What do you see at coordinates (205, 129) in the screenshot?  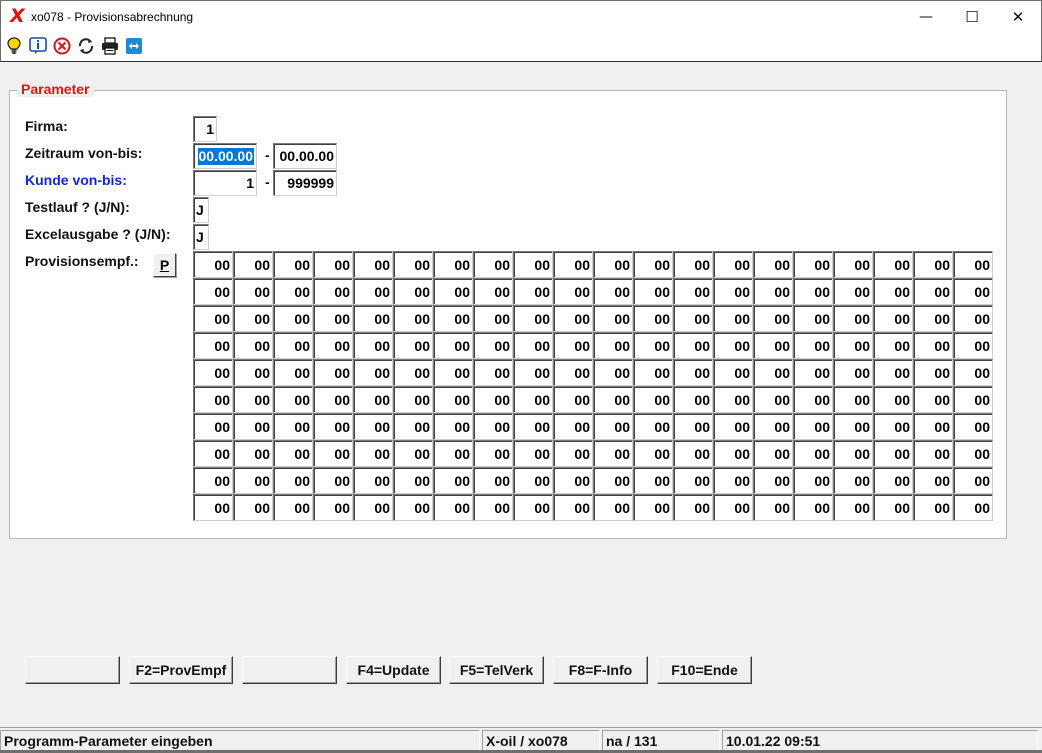 I see `firma-input: 1` at bounding box center [205, 129].